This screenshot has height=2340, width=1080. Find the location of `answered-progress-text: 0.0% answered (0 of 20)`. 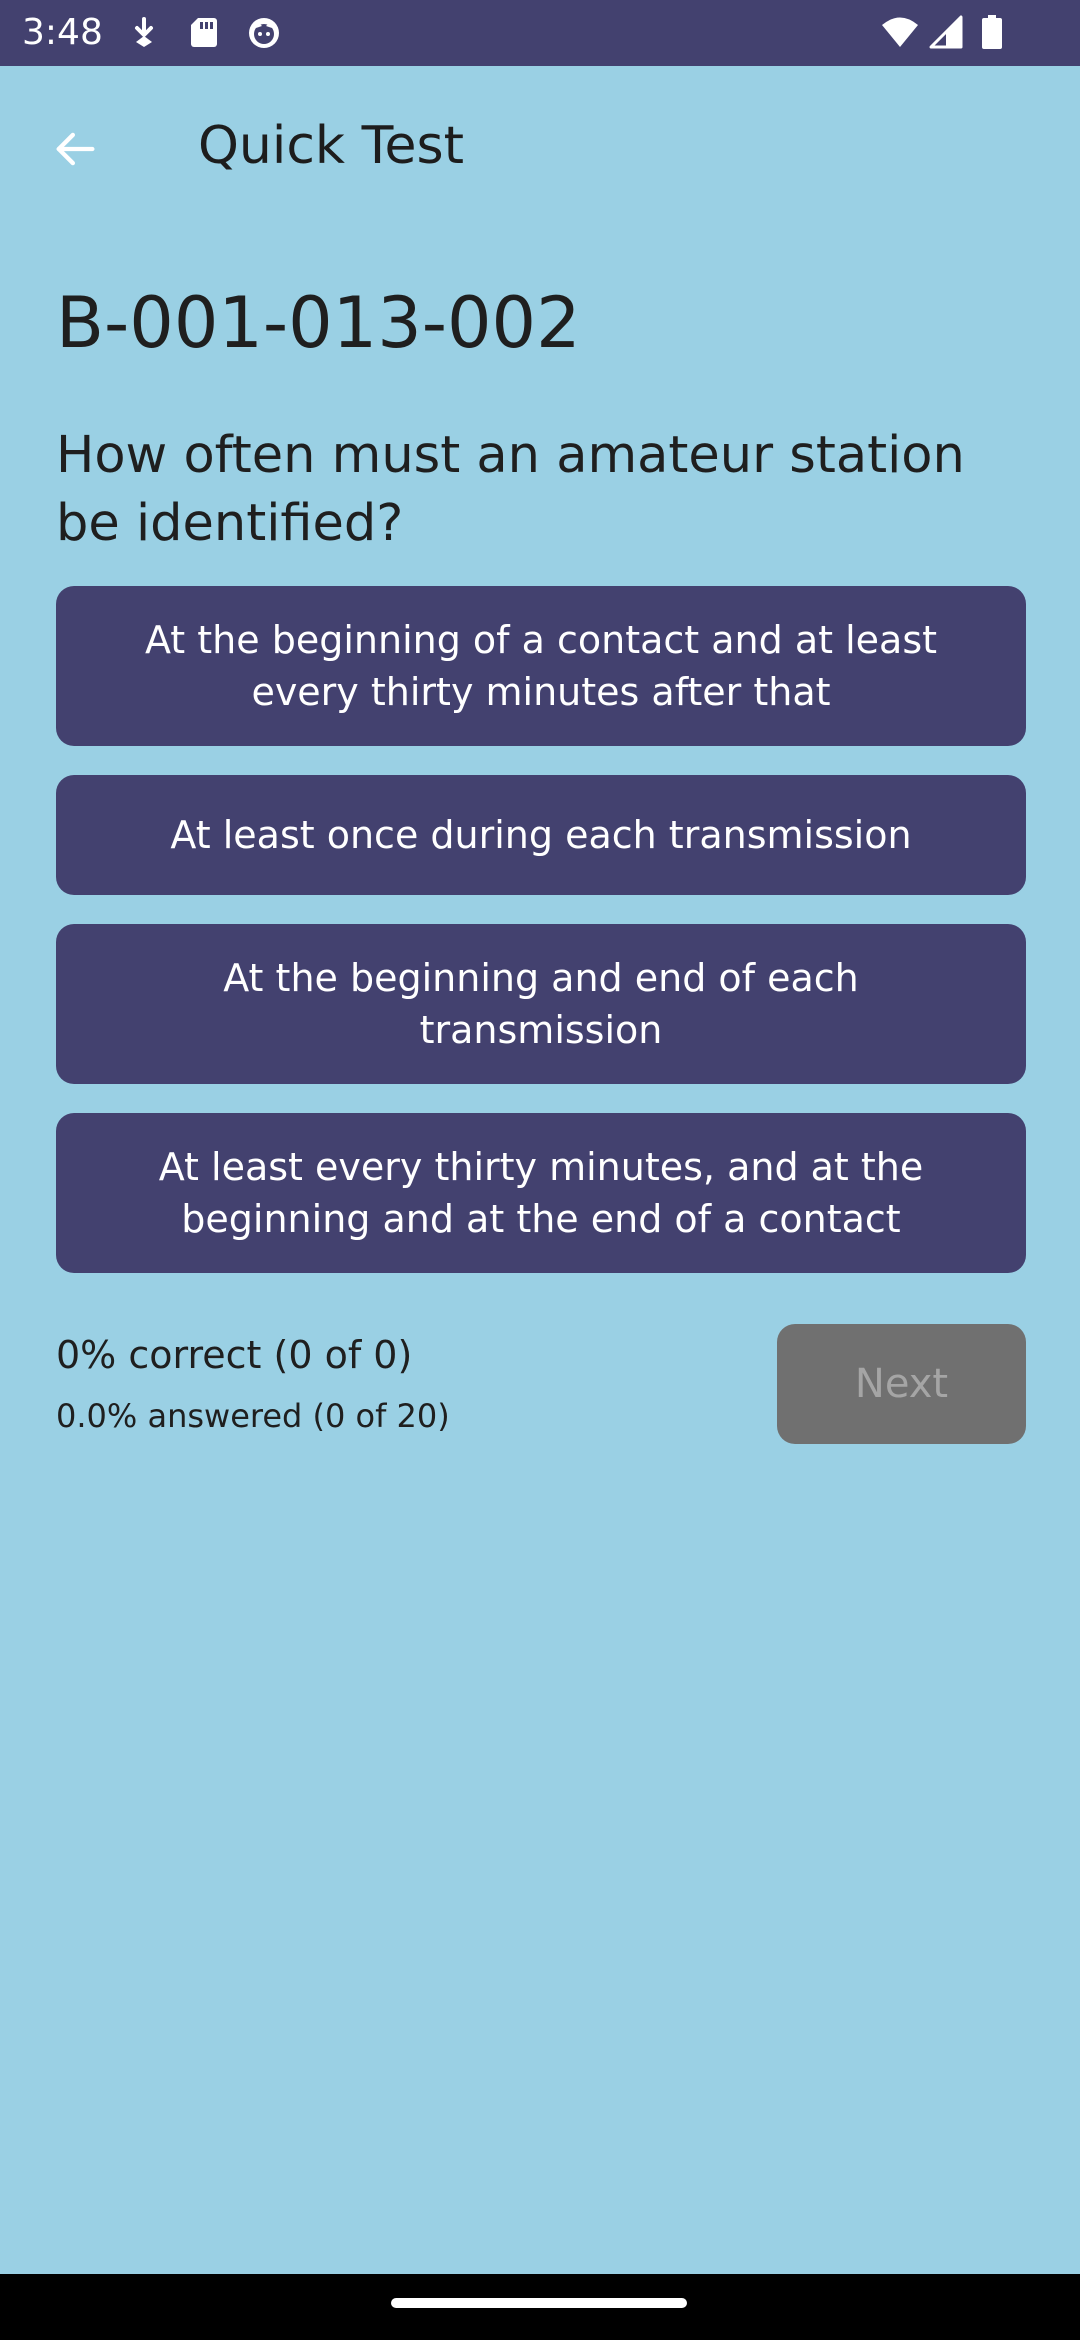

answered-progress-text: 0.0% answered (0 of 20) is located at coordinates (253, 1416).